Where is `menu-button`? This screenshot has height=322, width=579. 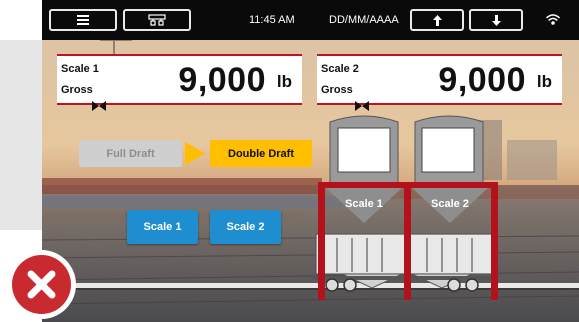 menu-button is located at coordinates (83, 20).